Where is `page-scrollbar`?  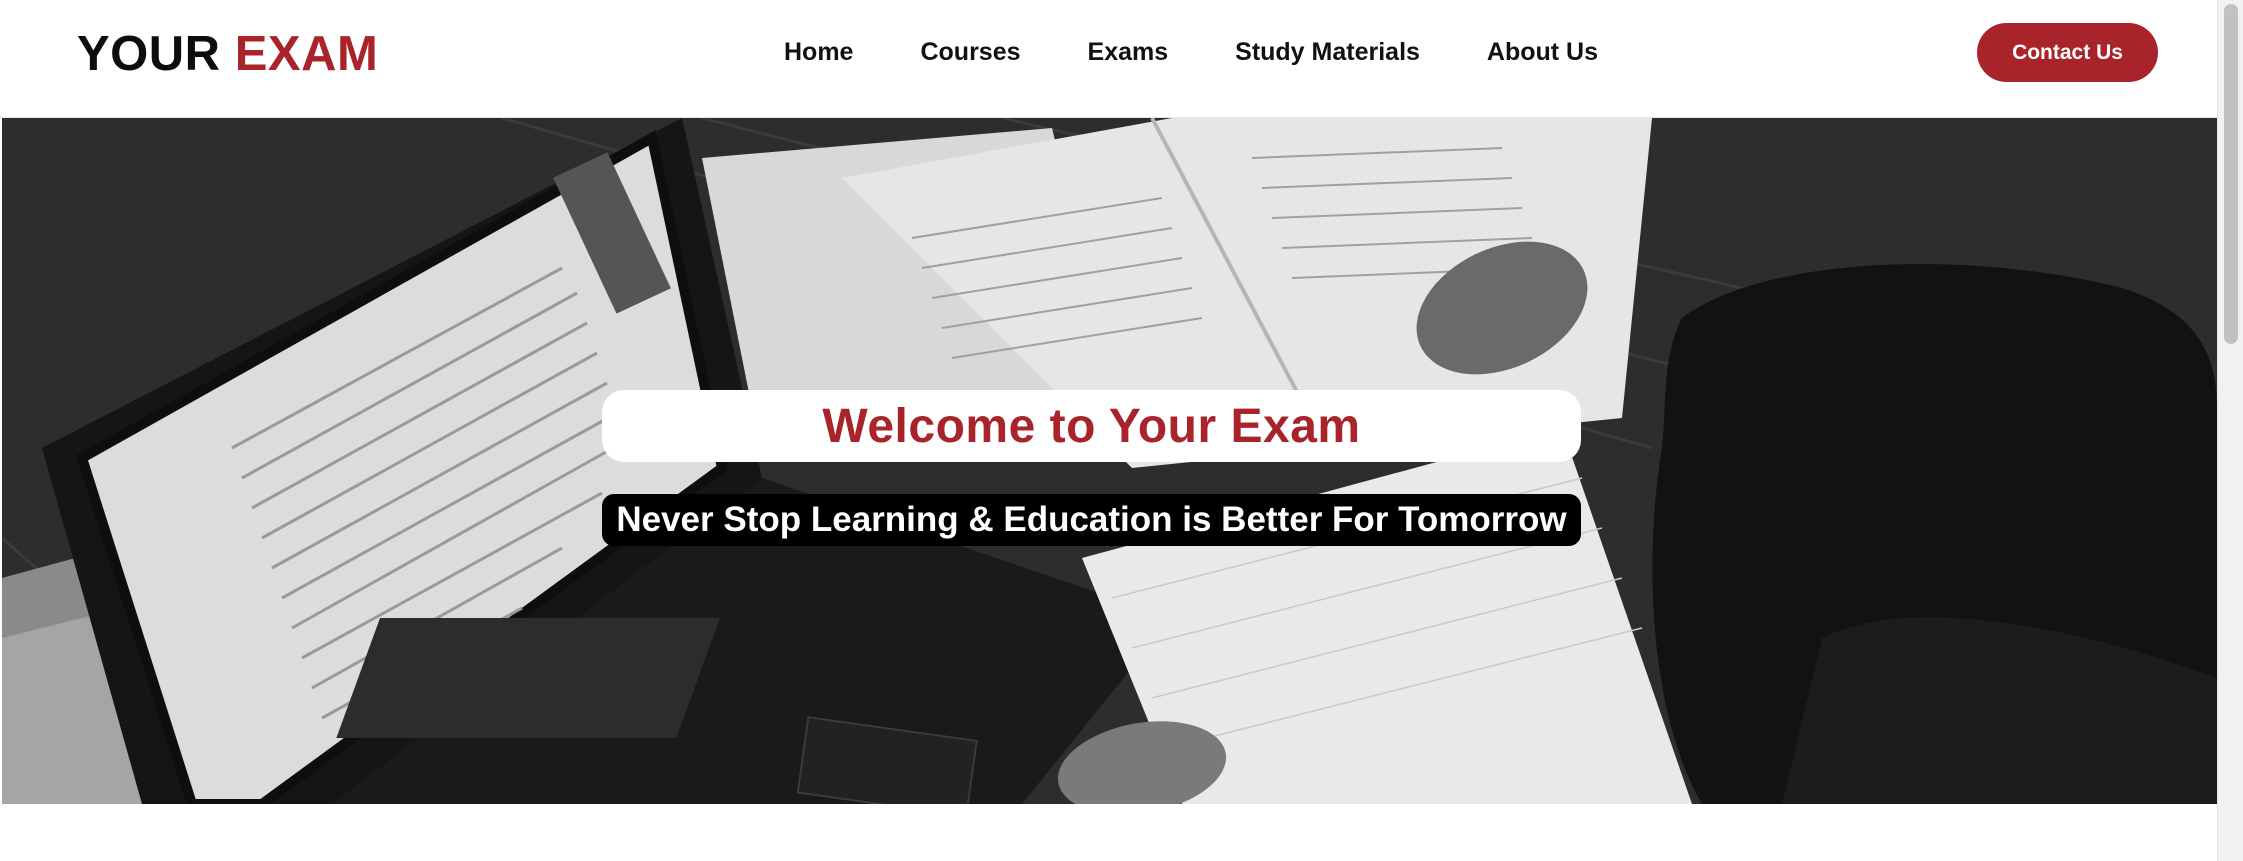
page-scrollbar is located at coordinates (2230, 430).